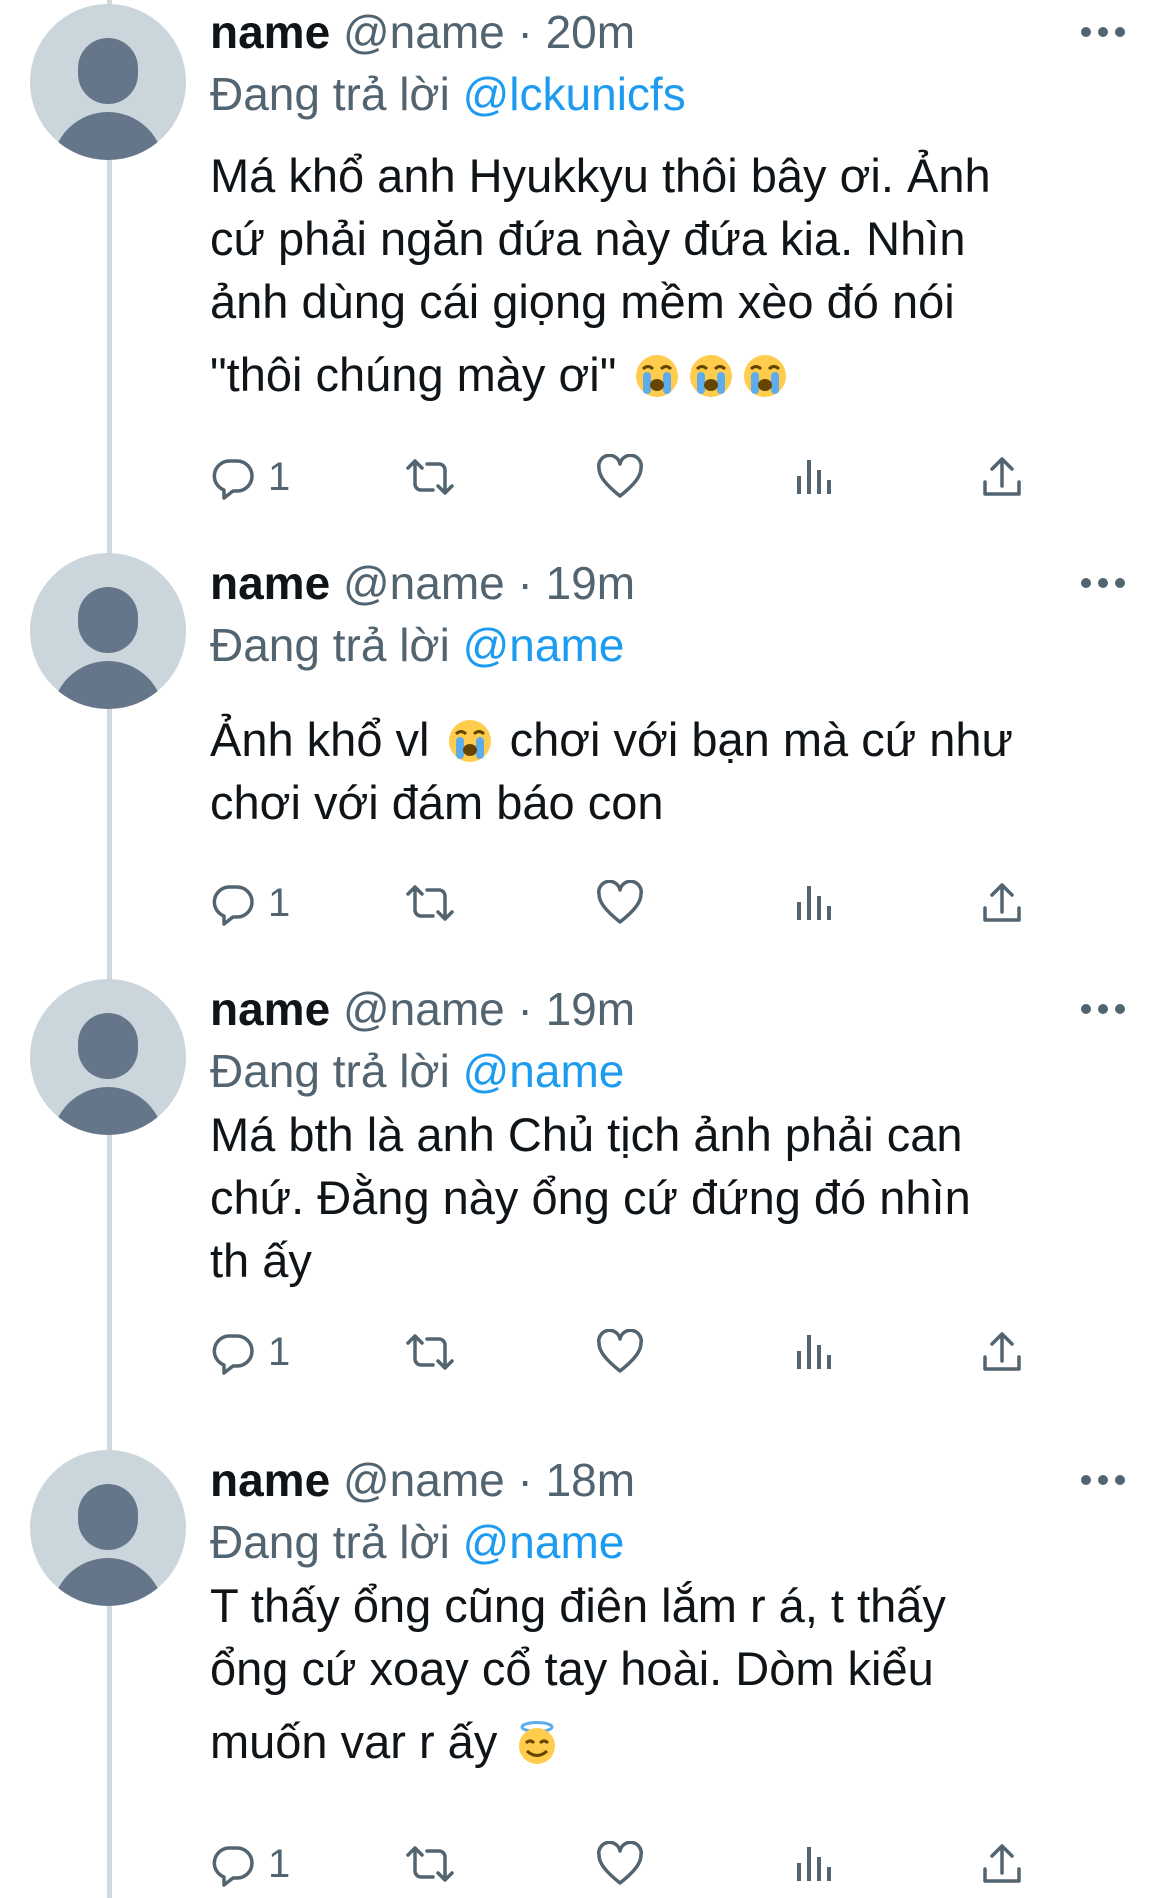 This screenshot has height=1898, width=1170. What do you see at coordinates (586, 1134) in the screenshot?
I see `tweet-text-line: Má bth là anh Chủ tịch ảnh phải can` at bounding box center [586, 1134].